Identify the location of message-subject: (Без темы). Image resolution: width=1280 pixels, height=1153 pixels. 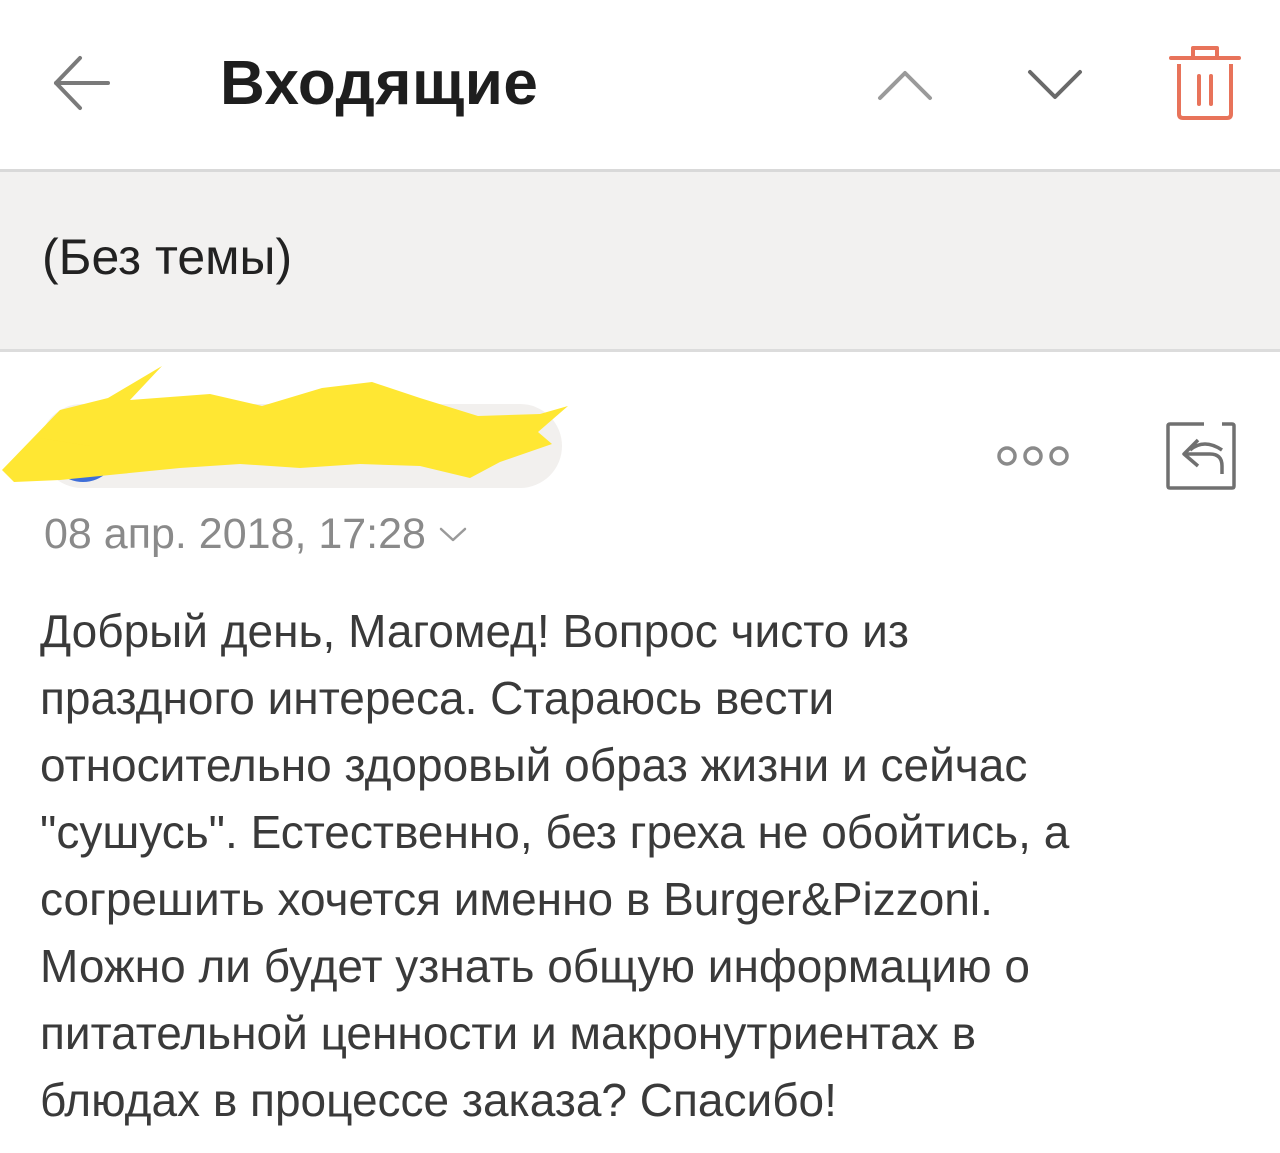
(167, 257).